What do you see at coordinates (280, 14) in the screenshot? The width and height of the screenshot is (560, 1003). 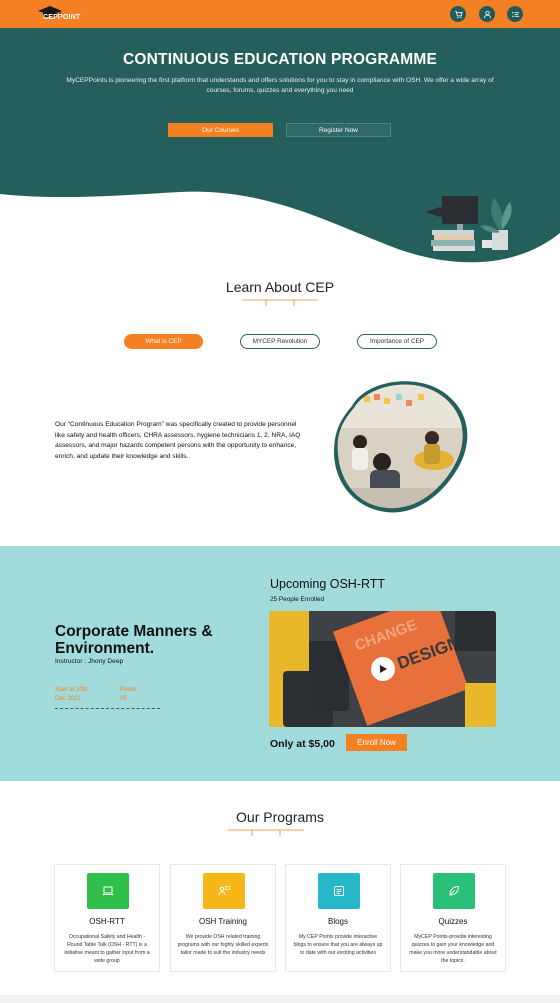 I see `top-navbar: CEPPOINT` at bounding box center [280, 14].